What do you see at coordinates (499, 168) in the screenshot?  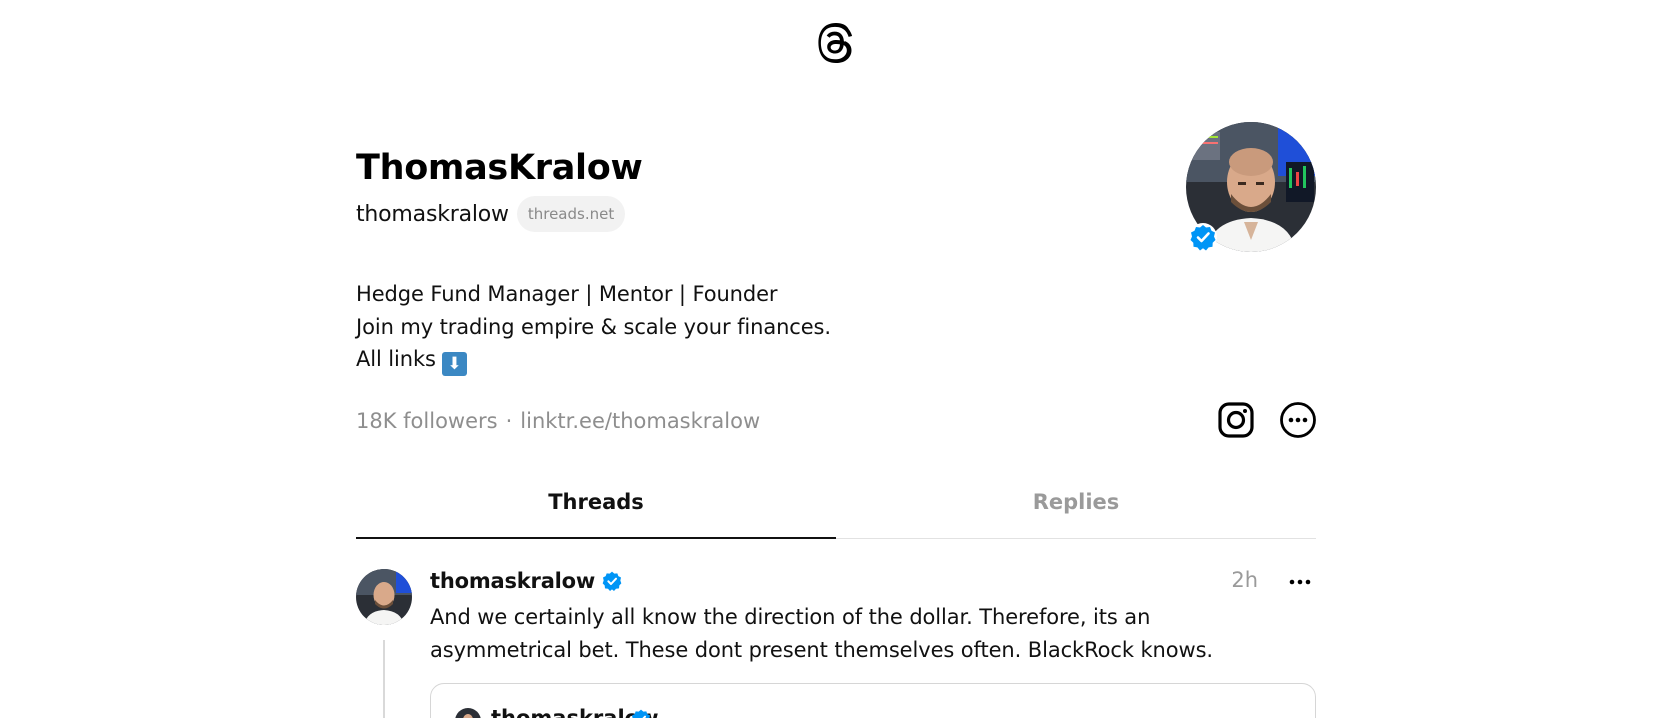 I see `profile-display-name: ThomasKralow` at bounding box center [499, 168].